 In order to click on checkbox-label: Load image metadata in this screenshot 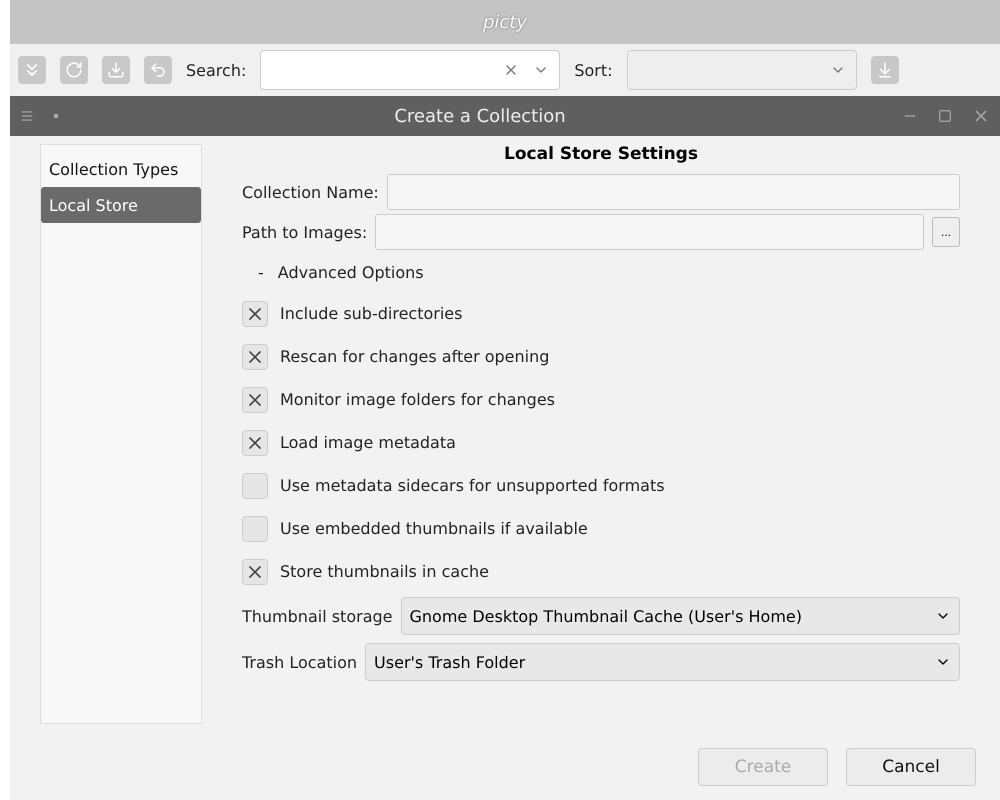, I will do `click(368, 442)`.